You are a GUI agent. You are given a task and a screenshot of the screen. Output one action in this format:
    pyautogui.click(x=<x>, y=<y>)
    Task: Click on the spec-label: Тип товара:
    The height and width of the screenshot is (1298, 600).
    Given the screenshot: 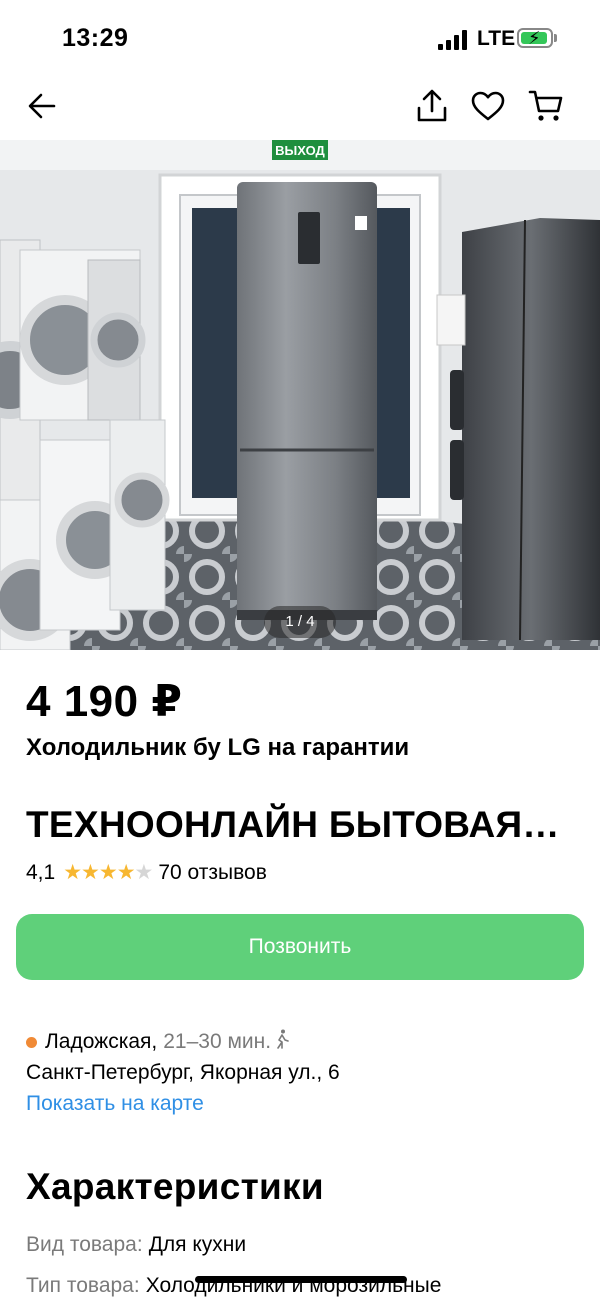 What is the action you would take?
    pyautogui.click(x=83, y=1285)
    